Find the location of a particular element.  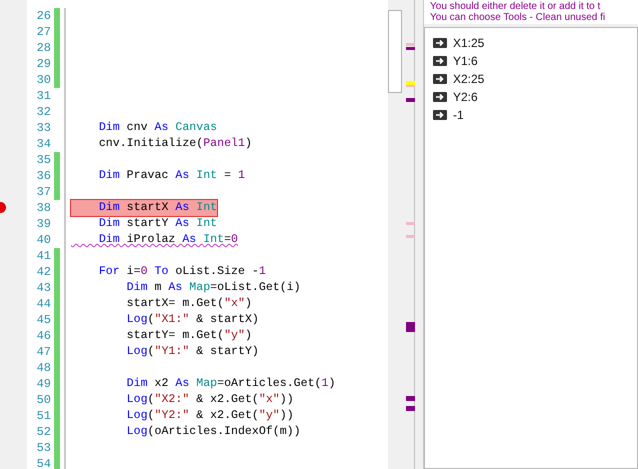

code-line: startY= m.Get("y") is located at coordinates (189, 336).